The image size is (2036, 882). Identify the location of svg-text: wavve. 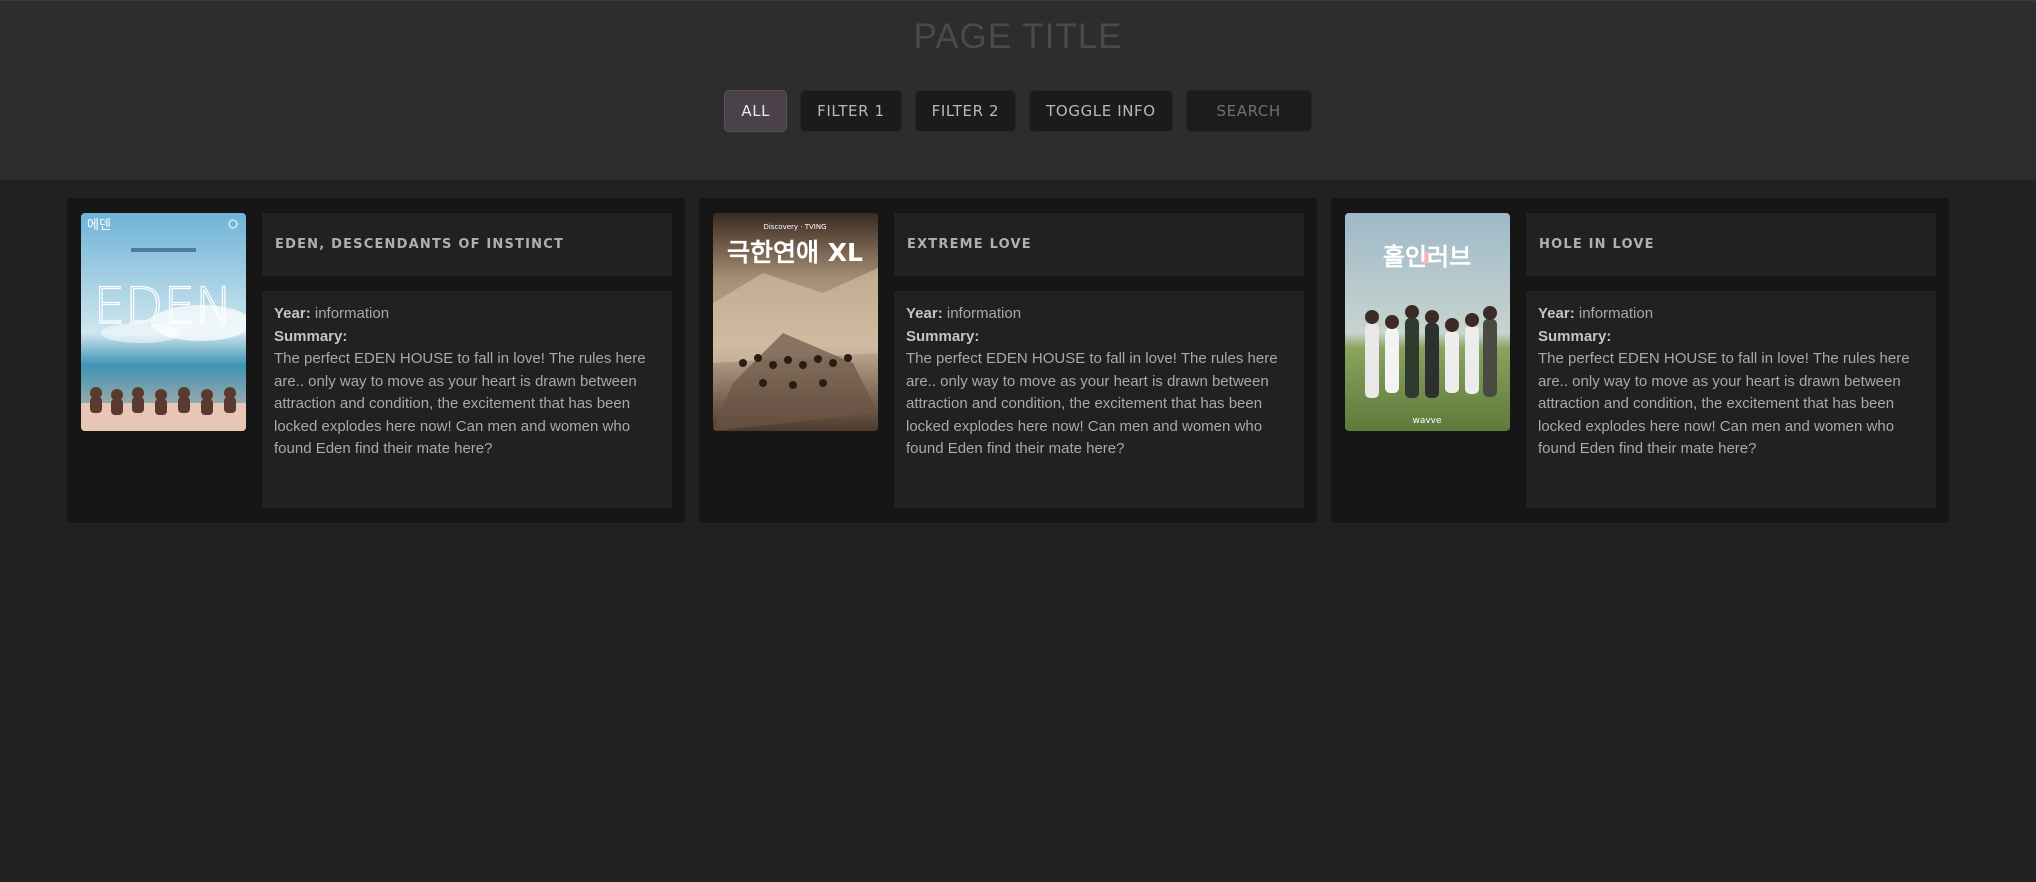
(1427, 421).